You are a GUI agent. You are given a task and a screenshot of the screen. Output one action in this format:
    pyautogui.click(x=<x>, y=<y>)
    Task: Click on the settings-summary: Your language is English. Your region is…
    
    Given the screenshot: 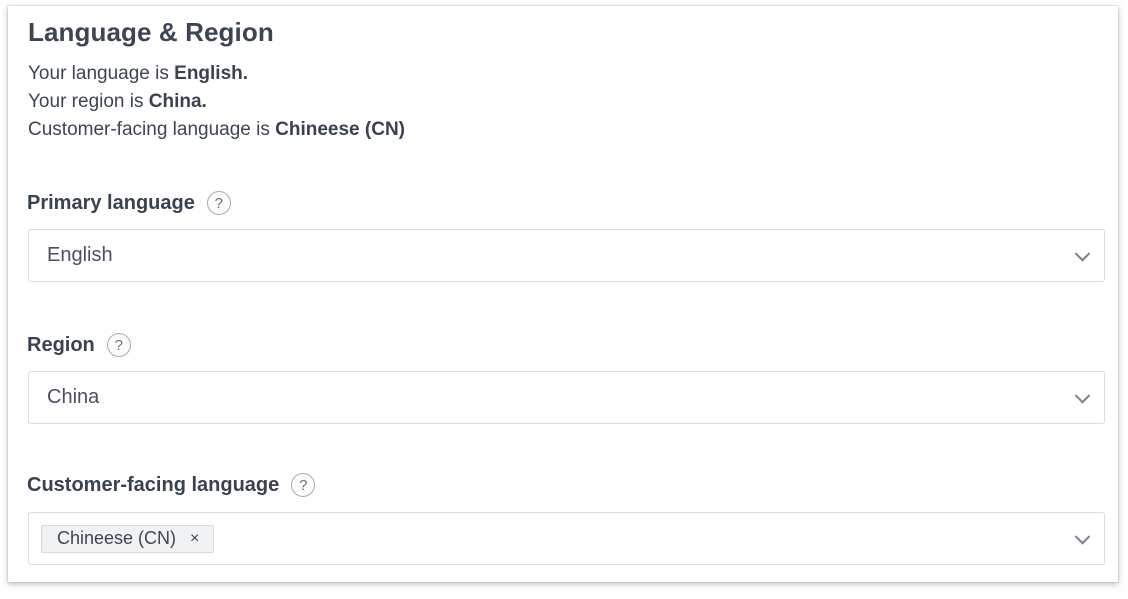 What is the action you would take?
    pyautogui.click(x=216, y=102)
    